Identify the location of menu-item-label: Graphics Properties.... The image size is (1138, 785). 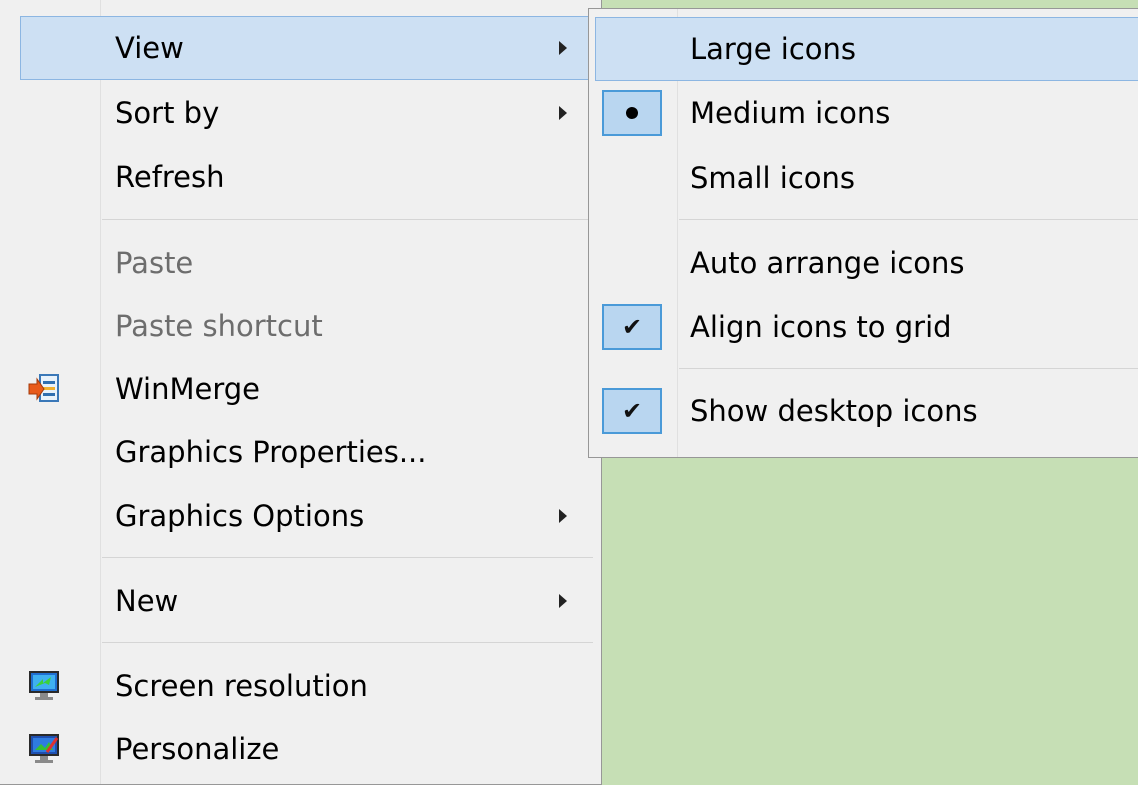
(271, 452).